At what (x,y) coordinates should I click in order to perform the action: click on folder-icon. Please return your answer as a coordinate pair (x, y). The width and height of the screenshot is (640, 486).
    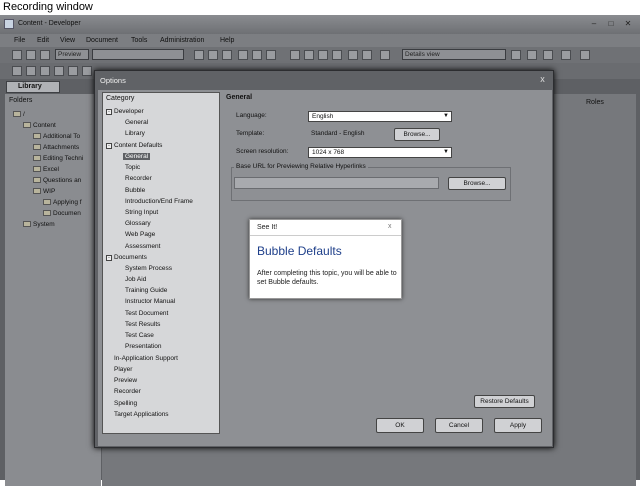
    Looking at the image, I should click on (47, 213).